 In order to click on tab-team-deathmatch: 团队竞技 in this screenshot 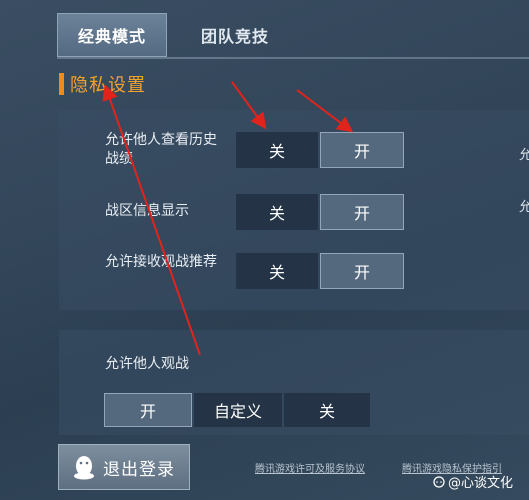, I will do `click(235, 35)`.